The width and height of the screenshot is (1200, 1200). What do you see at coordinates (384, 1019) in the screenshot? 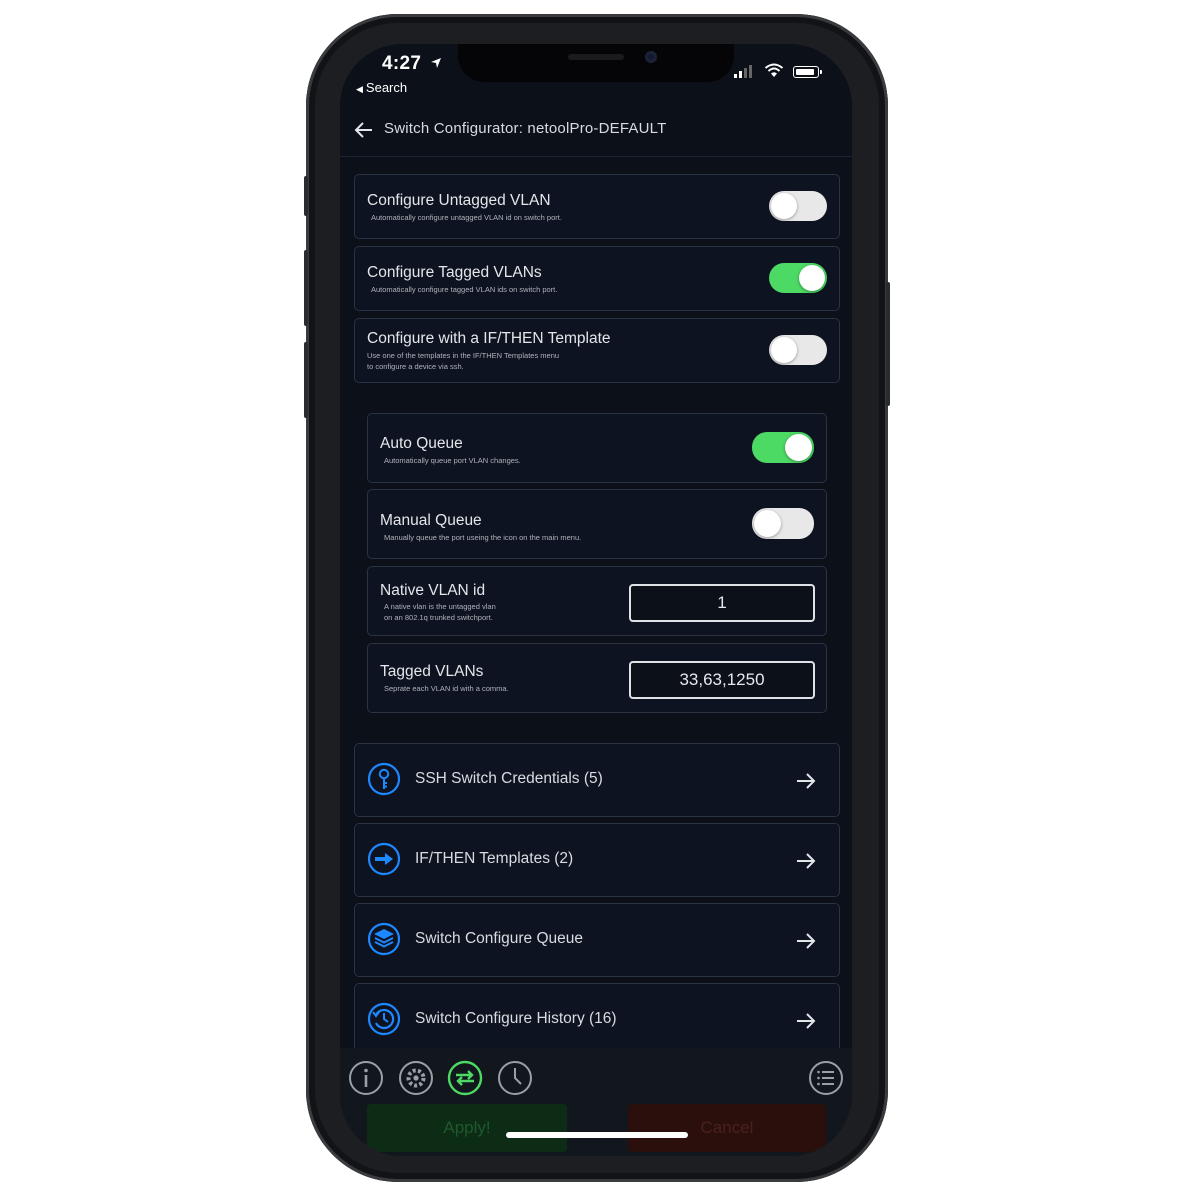
I see `history-icon` at bounding box center [384, 1019].